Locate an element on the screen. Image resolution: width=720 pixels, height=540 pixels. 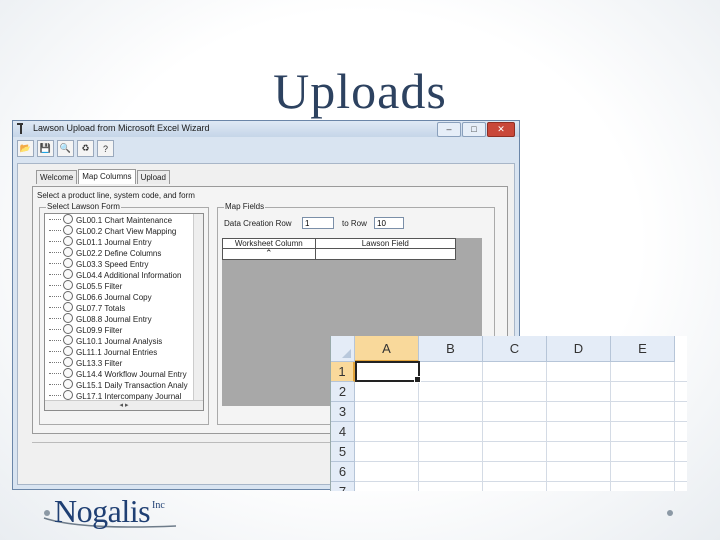
tree-item-label: GL00.2 Chart View Mapping is located at coordinates (126, 231).